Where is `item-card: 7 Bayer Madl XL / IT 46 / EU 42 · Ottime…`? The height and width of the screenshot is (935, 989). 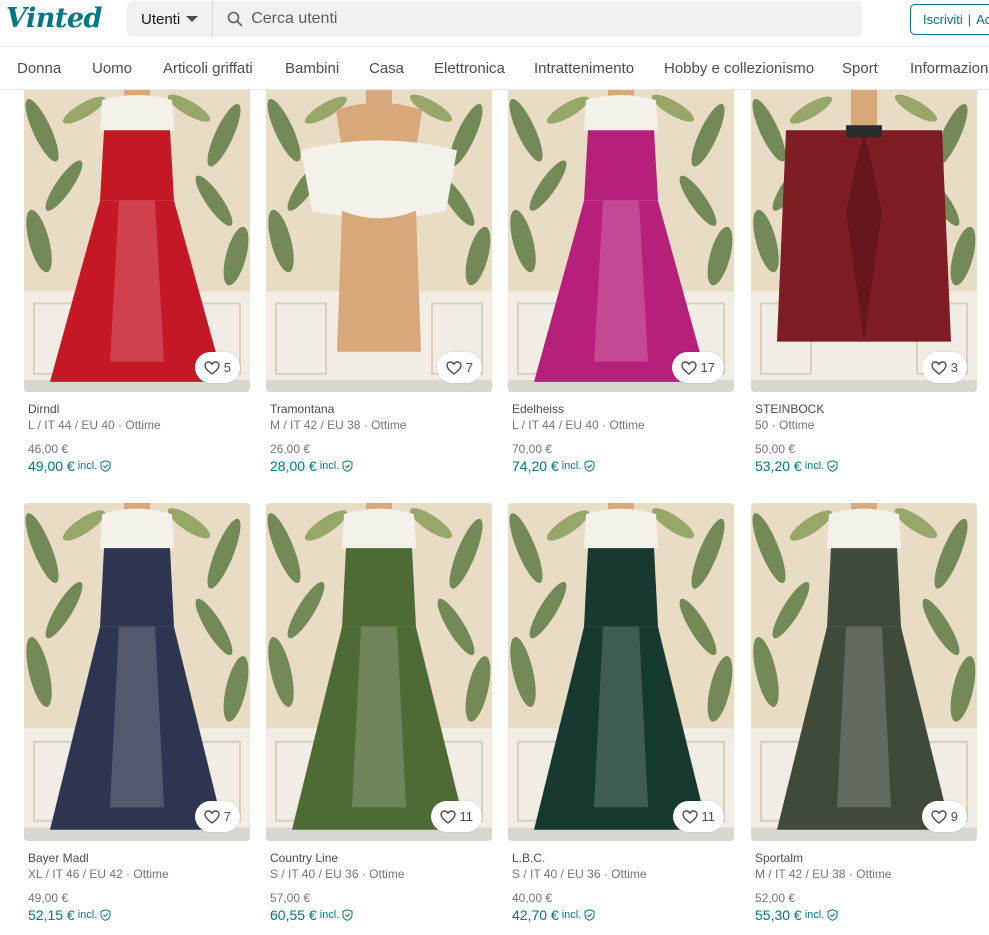 item-card: 7 Bayer Madl XL / IT 46 / EU 42 · Ottime… is located at coordinates (137, 713).